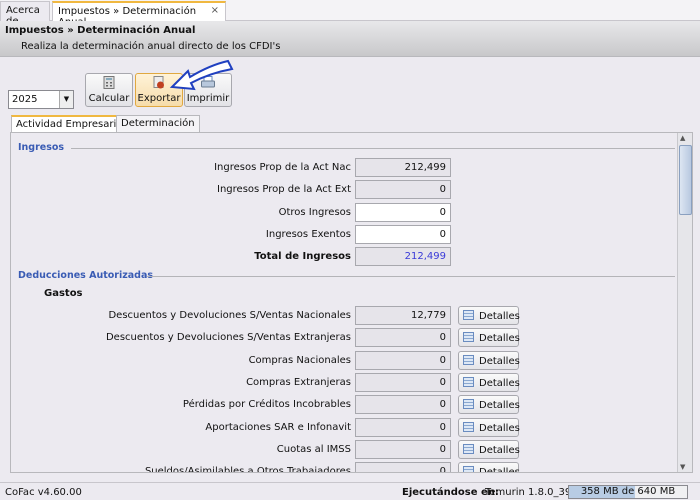  I want to click on deduccion-field: 12,779, so click(403, 315).